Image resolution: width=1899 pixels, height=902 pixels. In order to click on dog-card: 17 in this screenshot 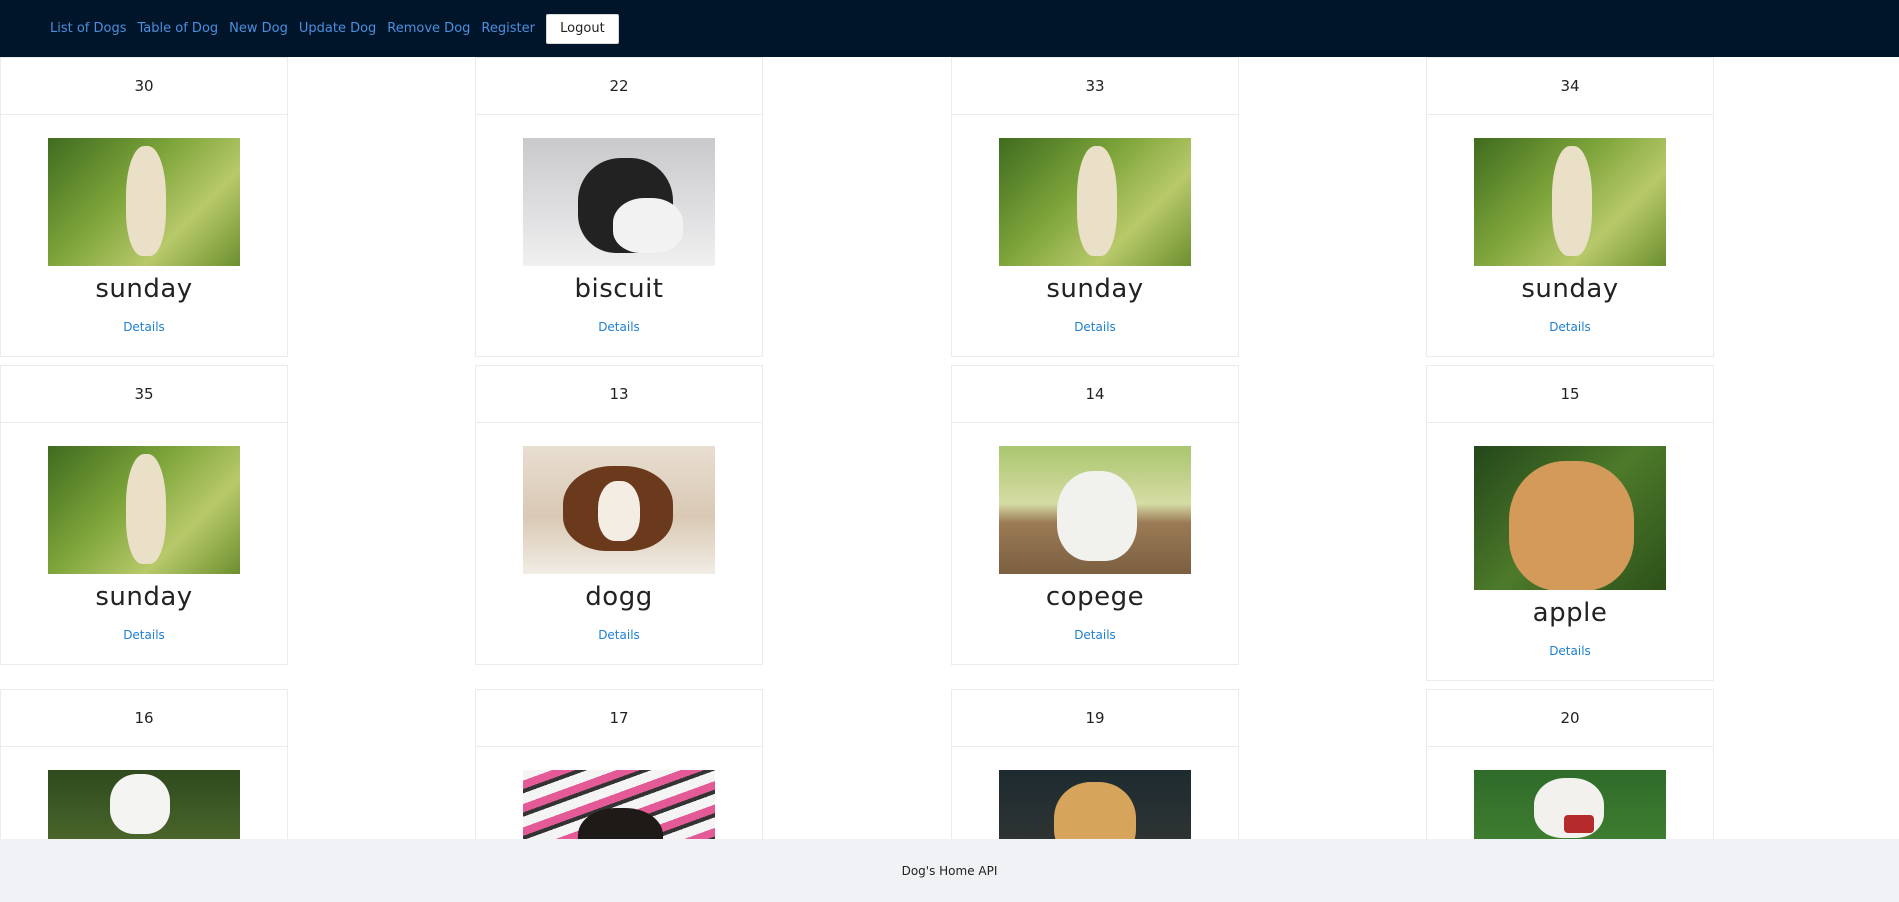, I will do `click(619, 764)`.